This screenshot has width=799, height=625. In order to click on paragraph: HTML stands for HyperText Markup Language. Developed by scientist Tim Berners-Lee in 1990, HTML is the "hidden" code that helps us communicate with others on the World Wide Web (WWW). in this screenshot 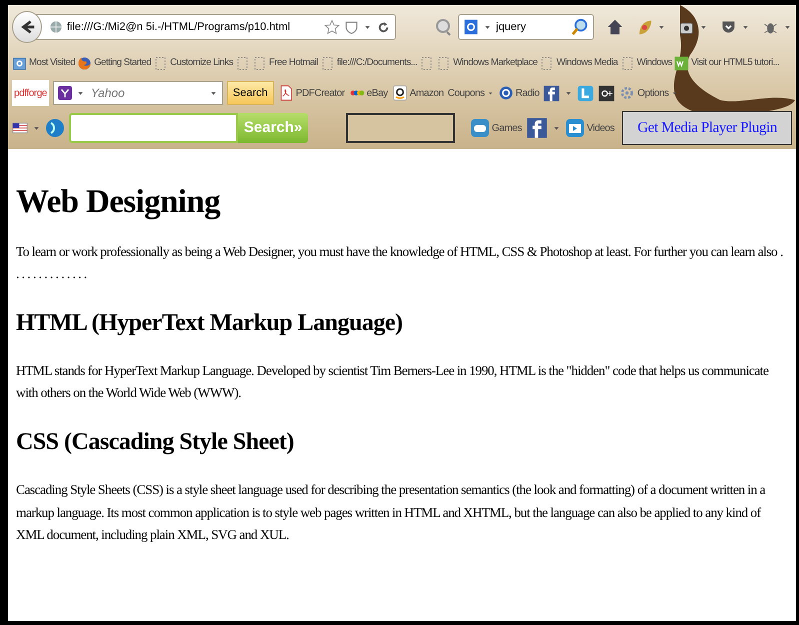, I will do `click(393, 382)`.